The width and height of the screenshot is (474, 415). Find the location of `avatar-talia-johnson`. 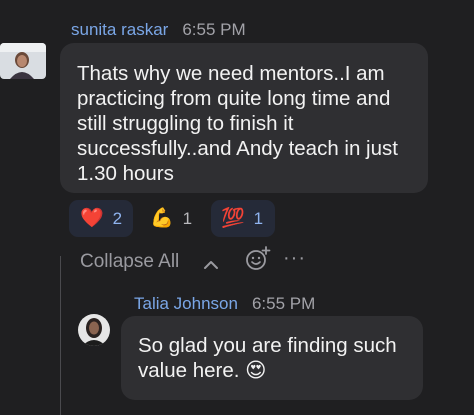

avatar-talia-johnson is located at coordinates (94, 330).